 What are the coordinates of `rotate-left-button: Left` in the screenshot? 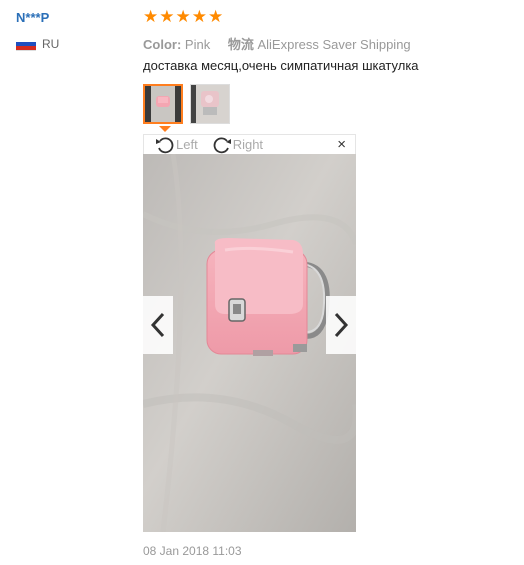 It's located at (176, 145).